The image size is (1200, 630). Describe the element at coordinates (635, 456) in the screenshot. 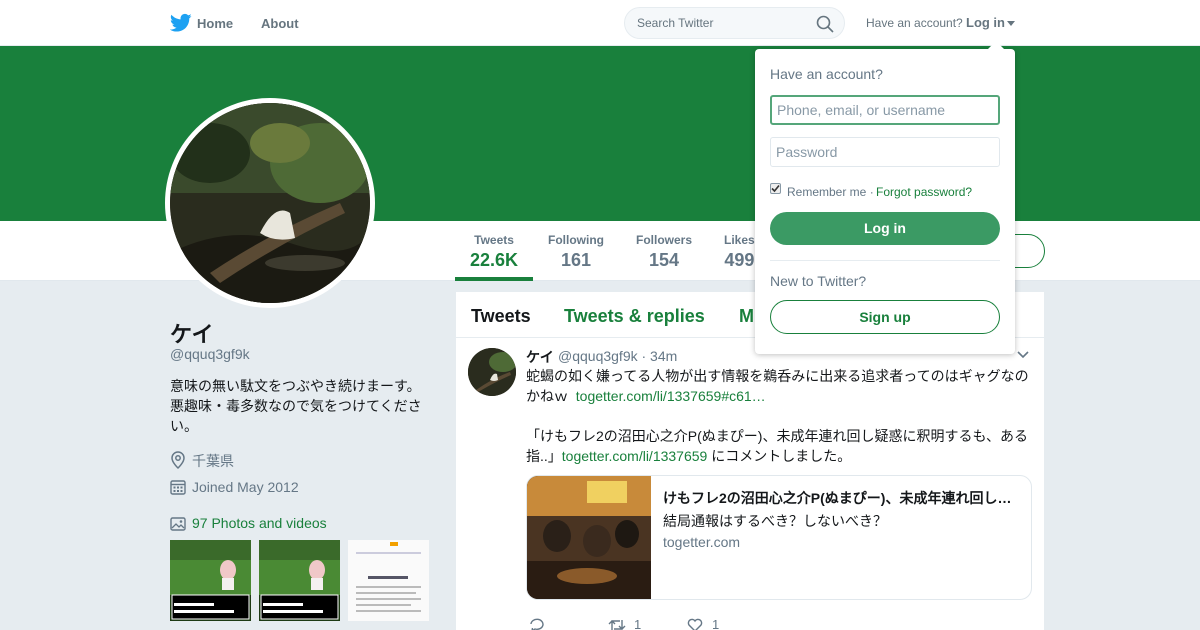

I see `tweet-link: togetter.com/li/1337659` at that location.